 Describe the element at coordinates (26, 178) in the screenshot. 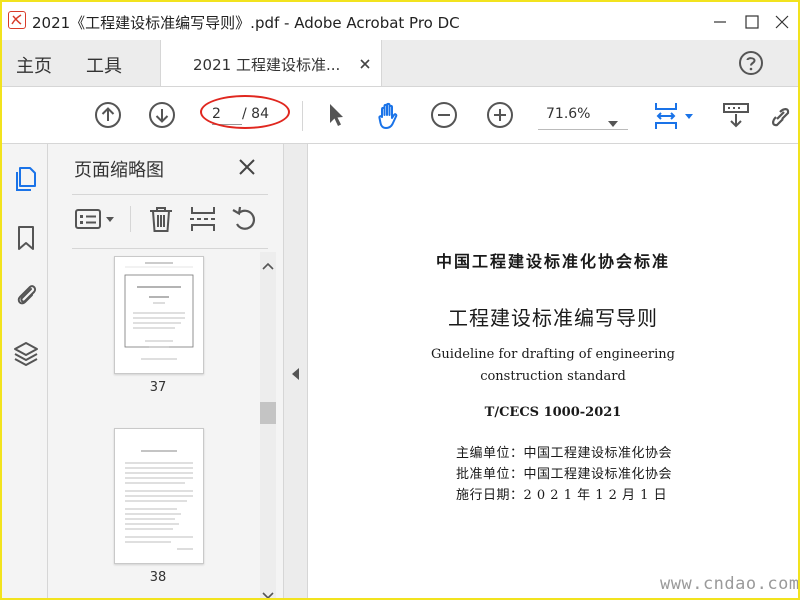

I see `page-thumbnails-icon` at that location.